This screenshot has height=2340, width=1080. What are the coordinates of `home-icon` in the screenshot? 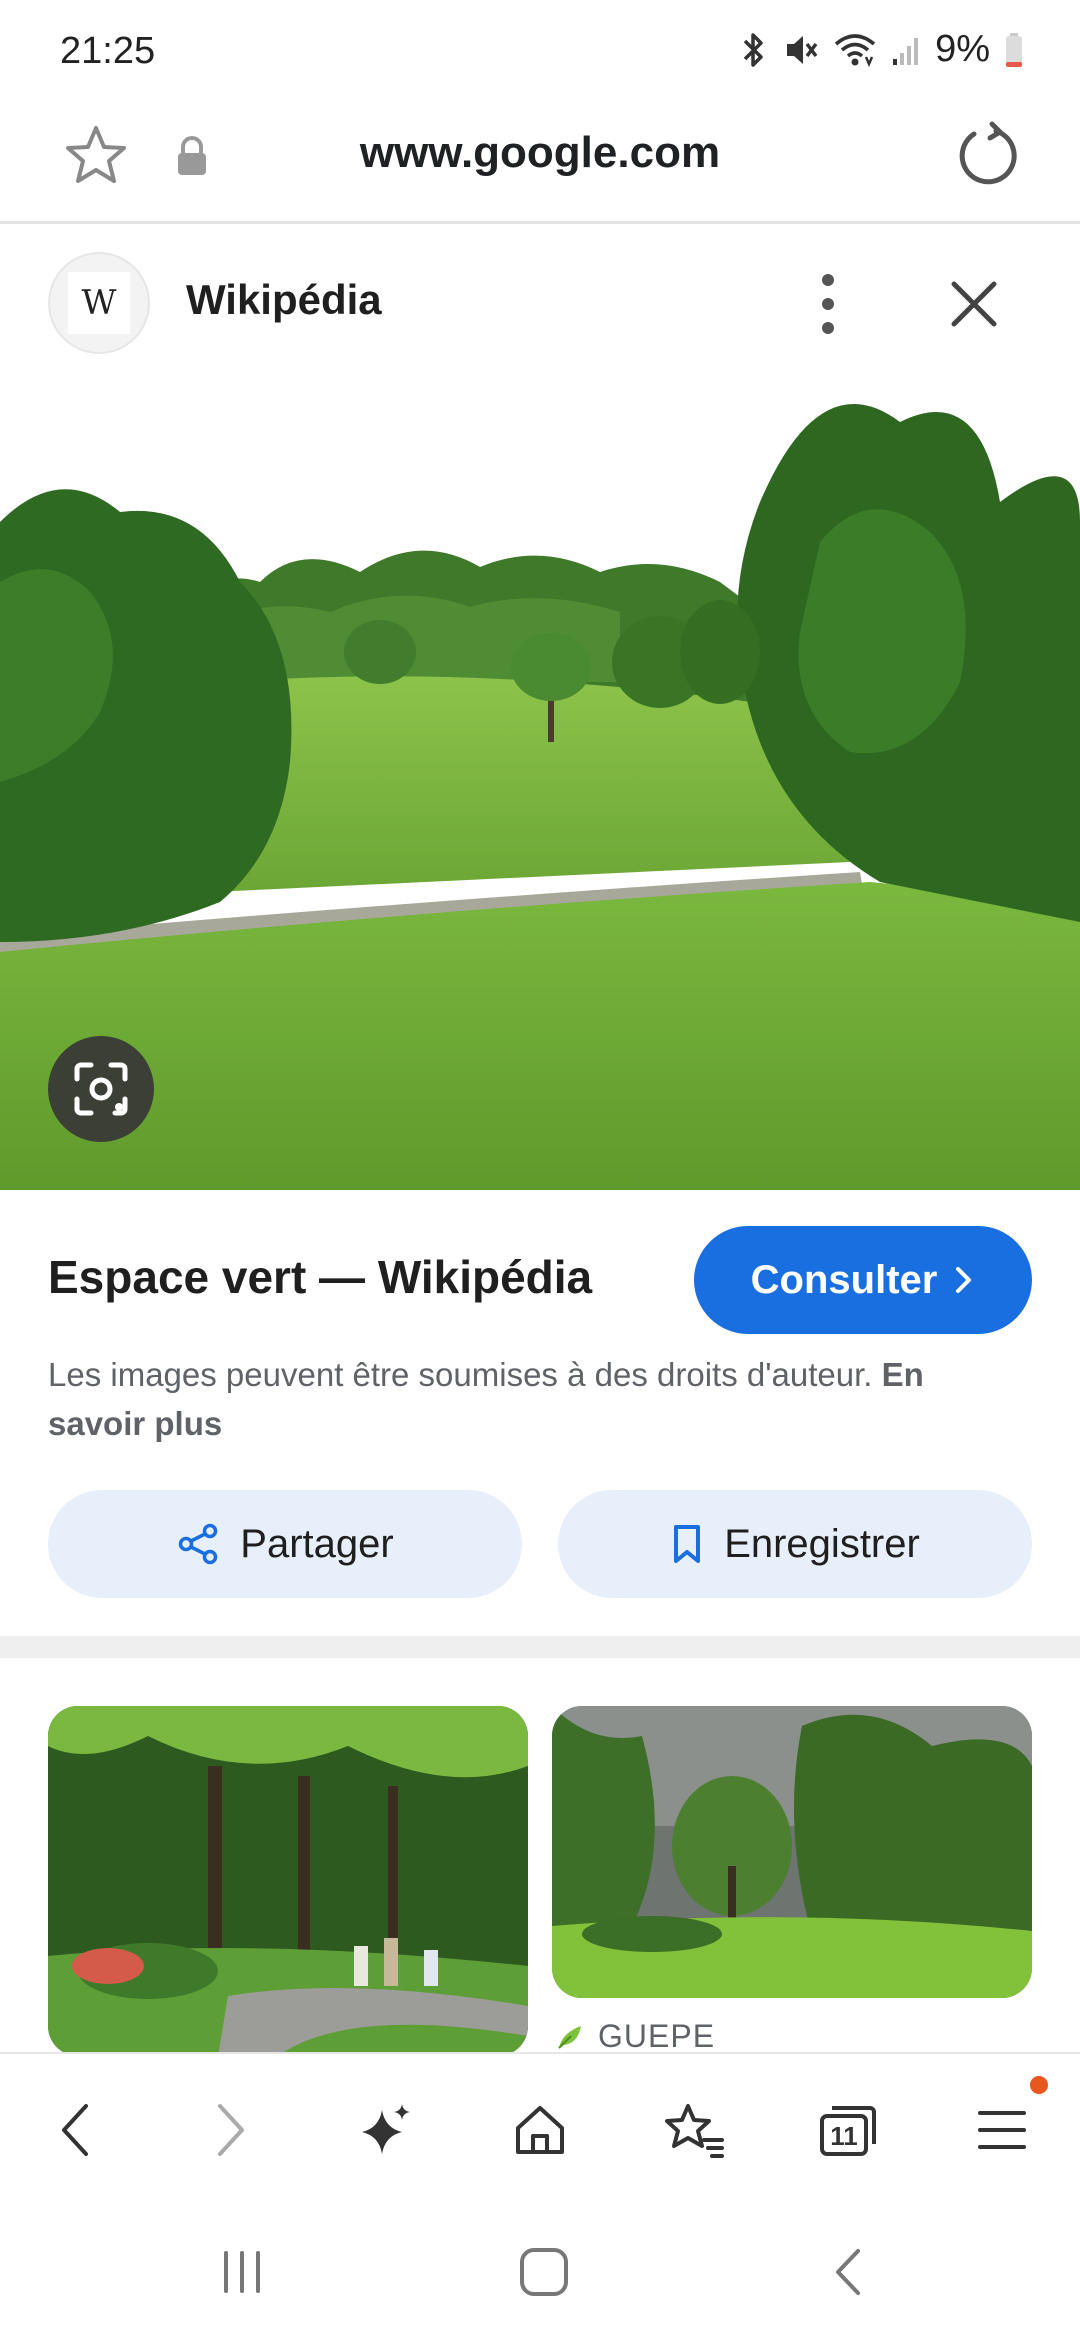 It's located at (540, 2130).